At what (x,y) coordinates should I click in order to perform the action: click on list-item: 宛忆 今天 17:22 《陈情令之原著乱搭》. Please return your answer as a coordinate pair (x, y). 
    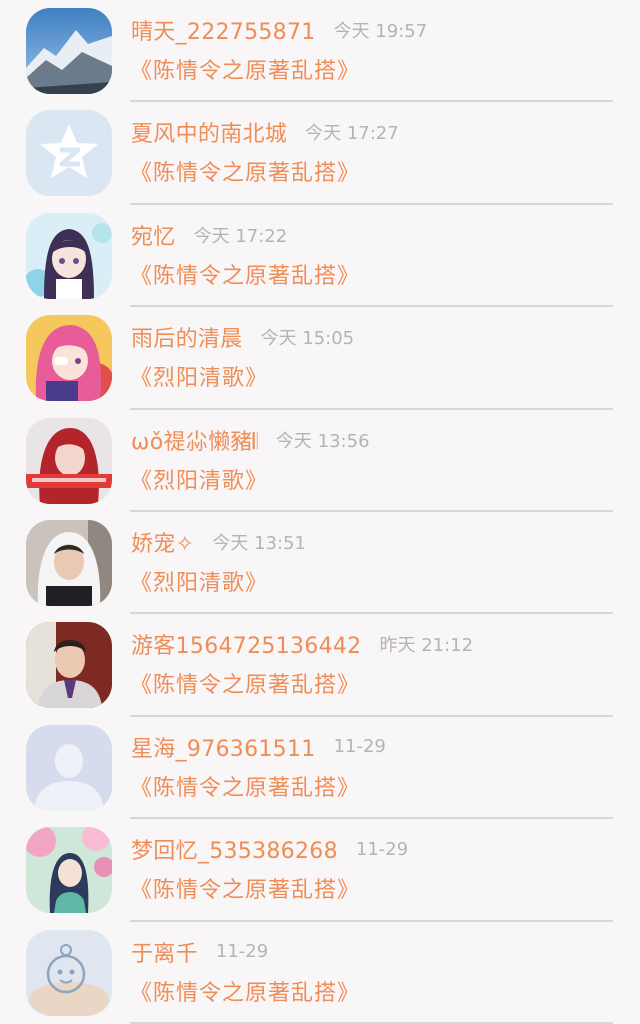
    Looking at the image, I should click on (320, 256).